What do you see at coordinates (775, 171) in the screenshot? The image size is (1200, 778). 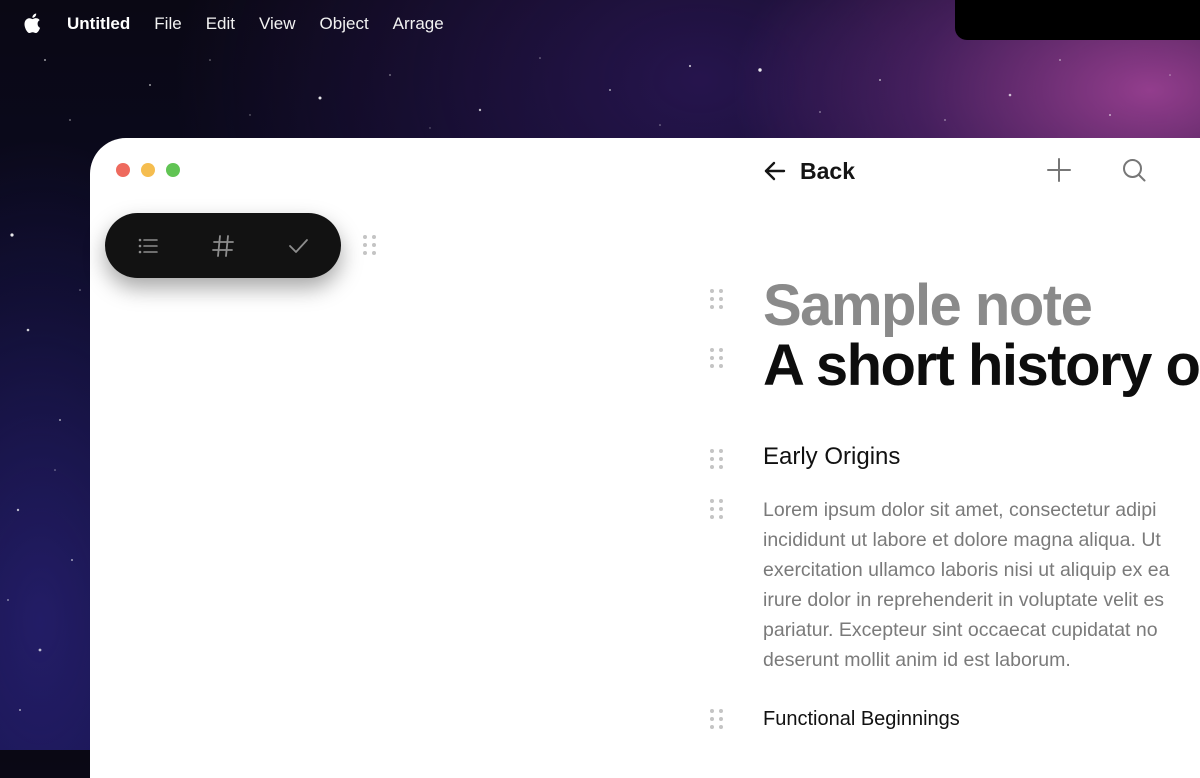 I see `arrow-left-icon` at bounding box center [775, 171].